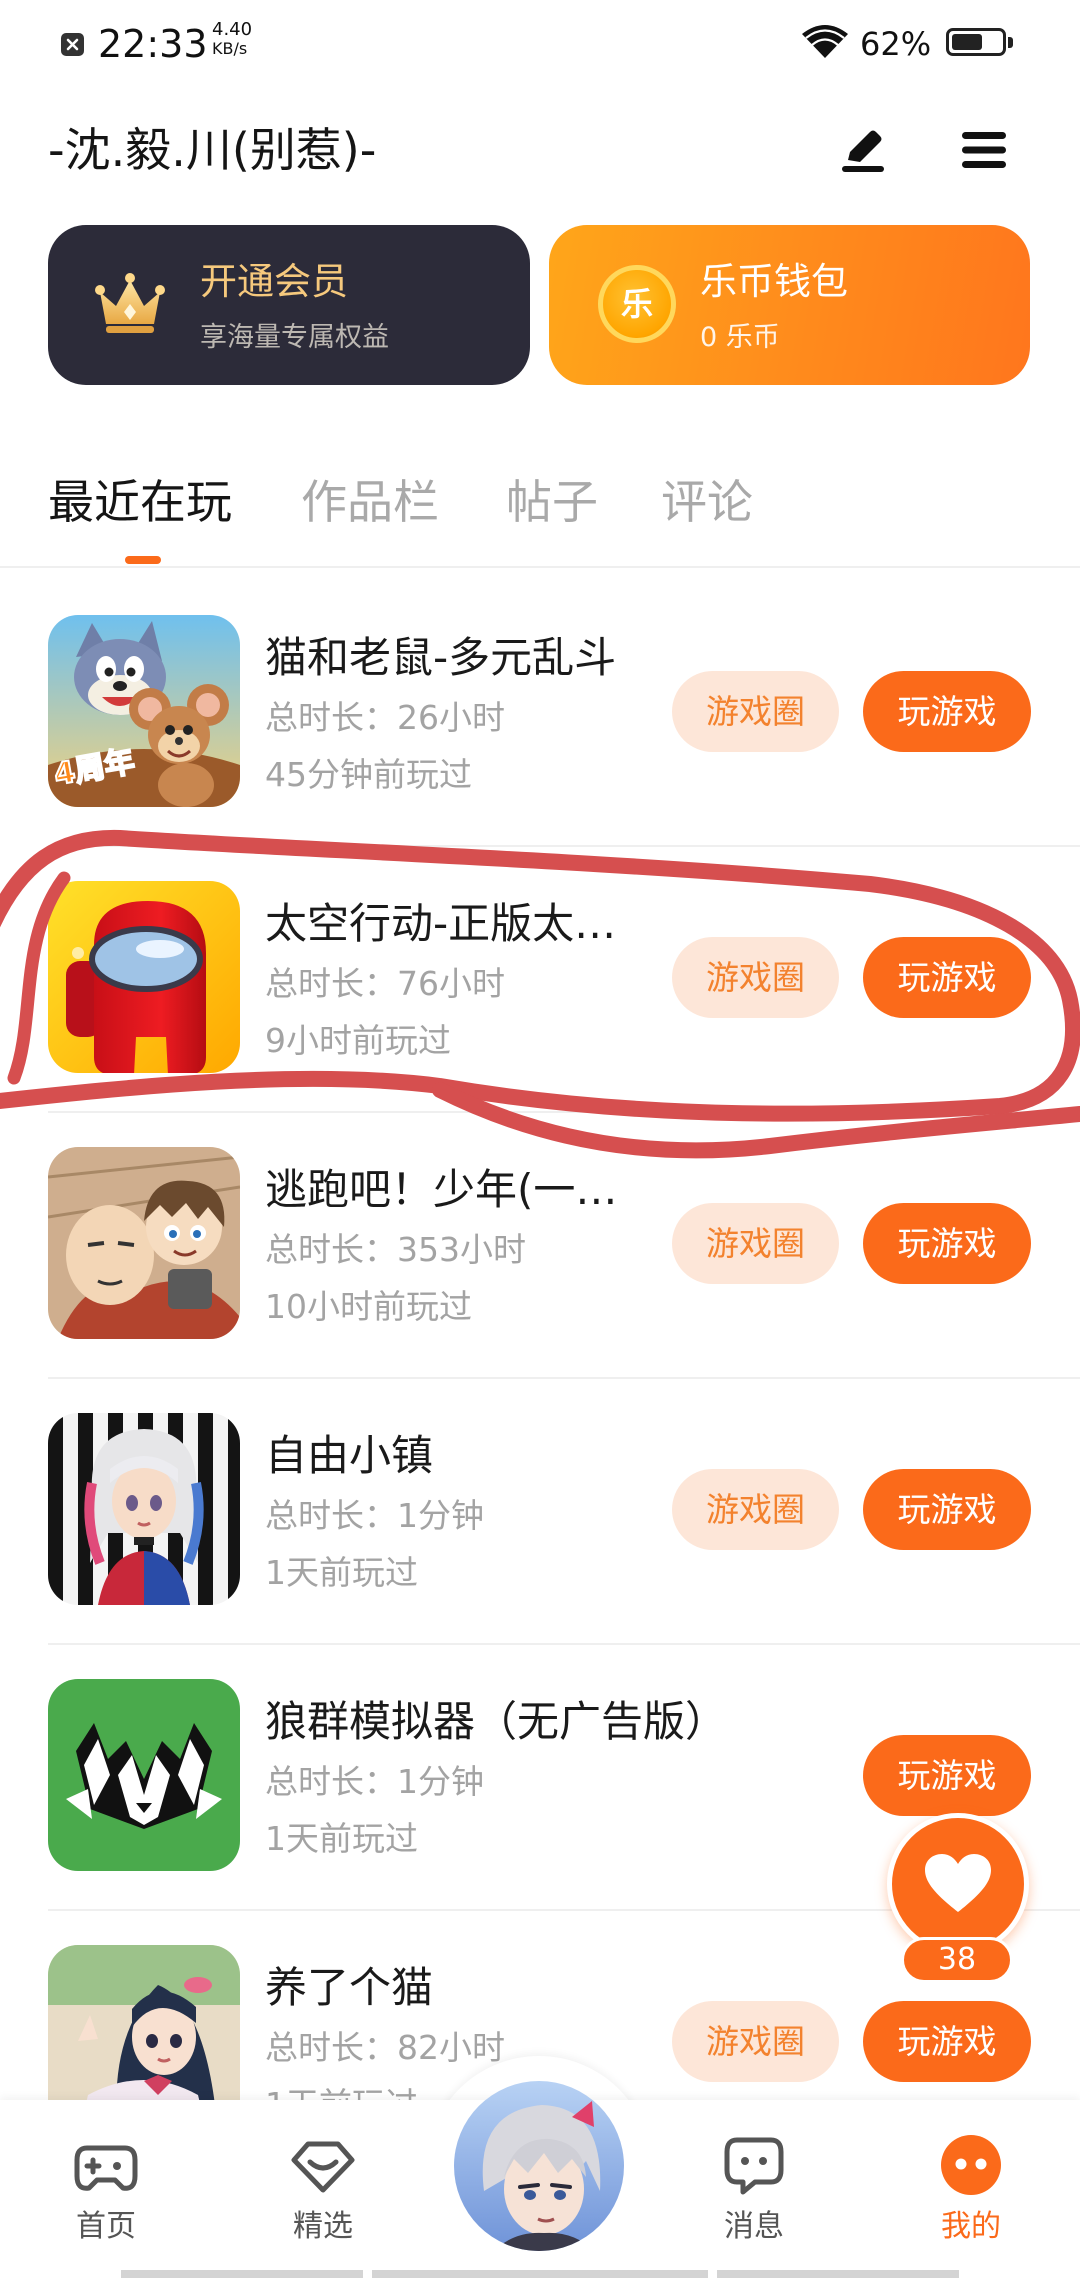  I want to click on play-duration: 总时长：353小时, so click(395, 1249).